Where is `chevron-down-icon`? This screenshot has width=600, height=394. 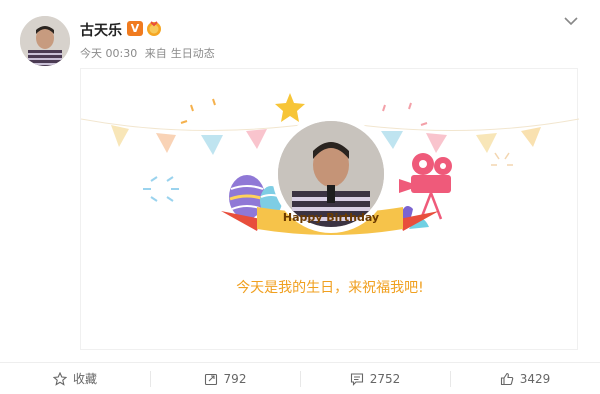
chevron-down-icon is located at coordinates (571, 21).